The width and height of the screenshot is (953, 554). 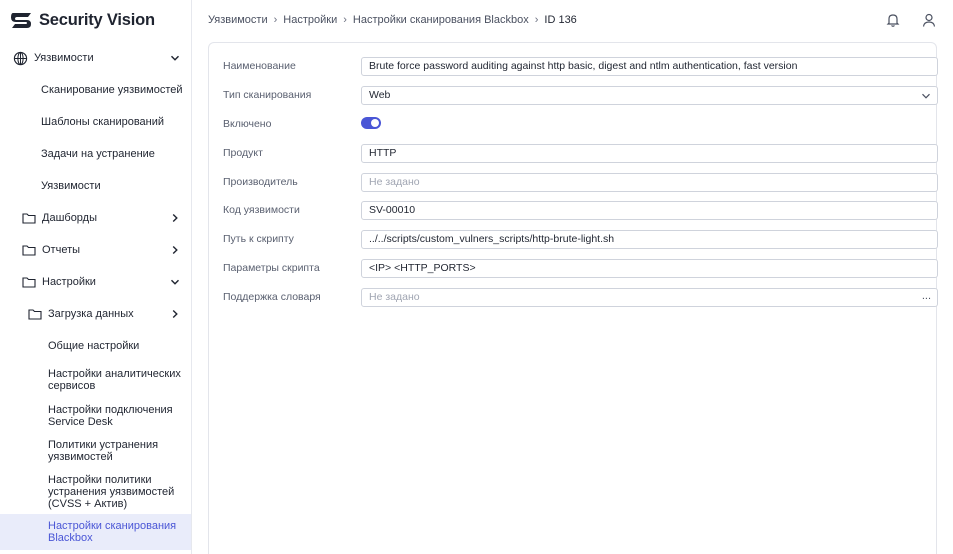 What do you see at coordinates (112, 532) in the screenshot?
I see `sidebar-item-label: Настройки сканирования Blackbox` at bounding box center [112, 532].